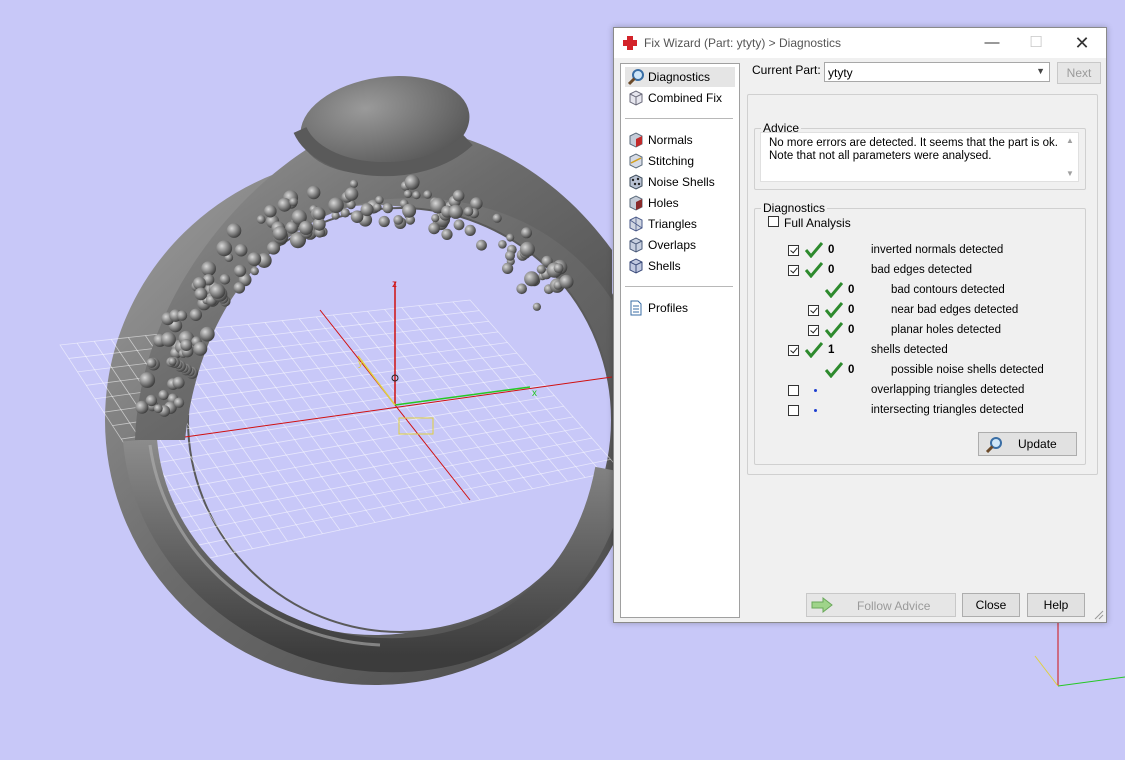  I want to click on diagnostic-label: planar holes detected, so click(946, 330).